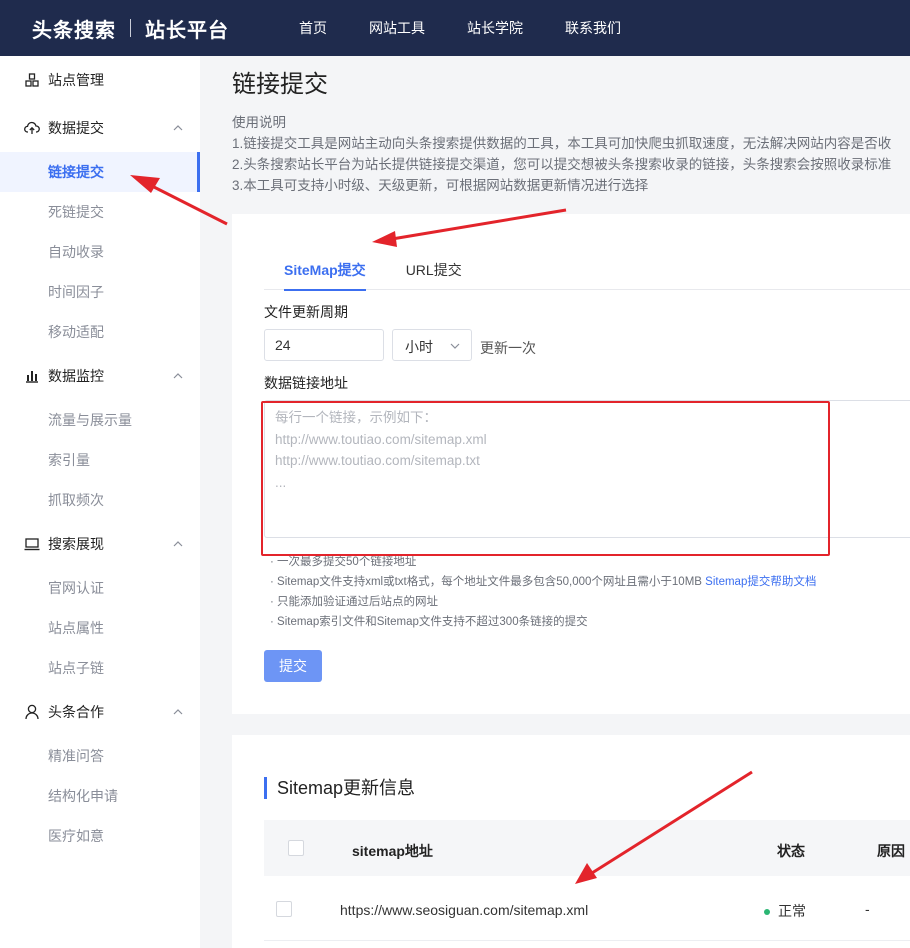 The width and height of the screenshot is (910, 948). Describe the element at coordinates (792, 911) in the screenshot. I see `status-text: 正常` at that location.